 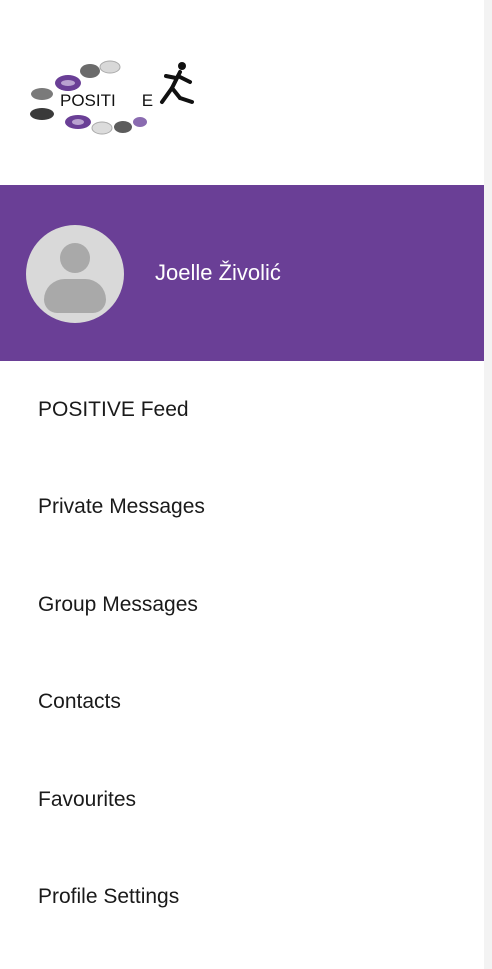 I want to click on avatar-body-icon, so click(x=75, y=296).